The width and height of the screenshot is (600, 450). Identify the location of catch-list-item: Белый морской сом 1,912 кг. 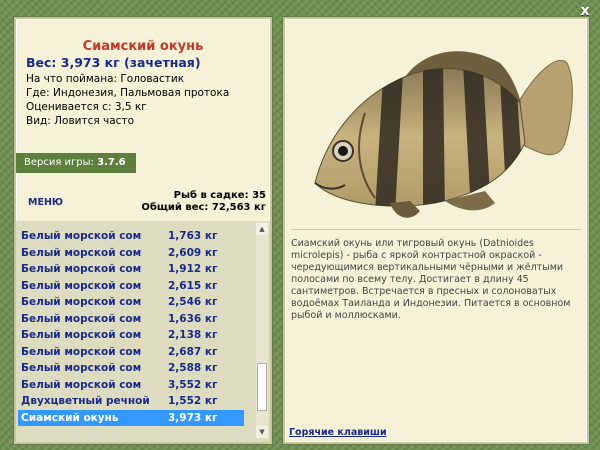
(131, 269).